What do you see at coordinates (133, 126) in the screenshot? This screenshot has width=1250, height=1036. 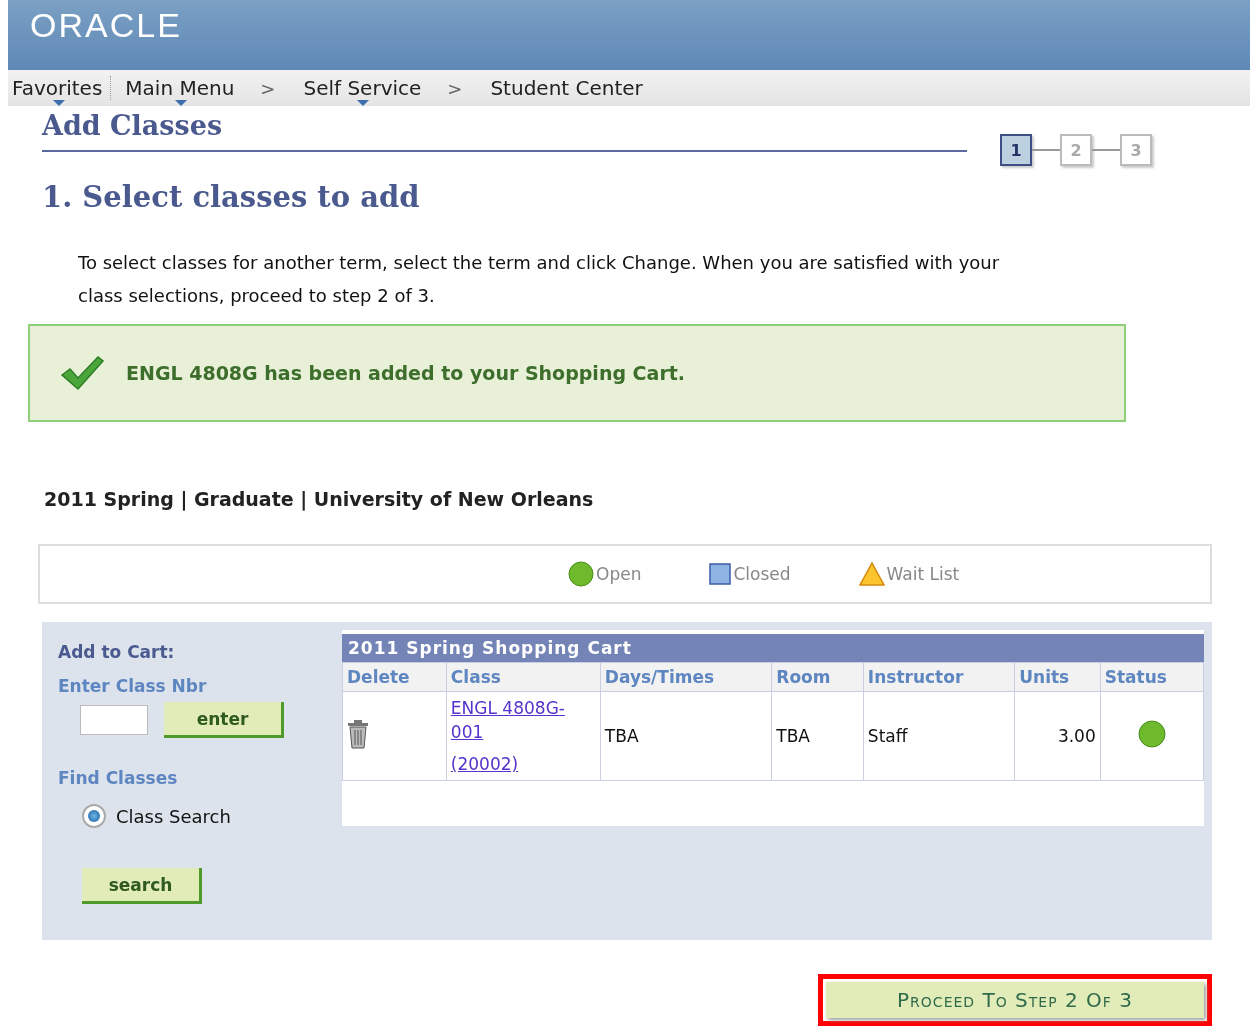 I see `page-title: Add Classes` at bounding box center [133, 126].